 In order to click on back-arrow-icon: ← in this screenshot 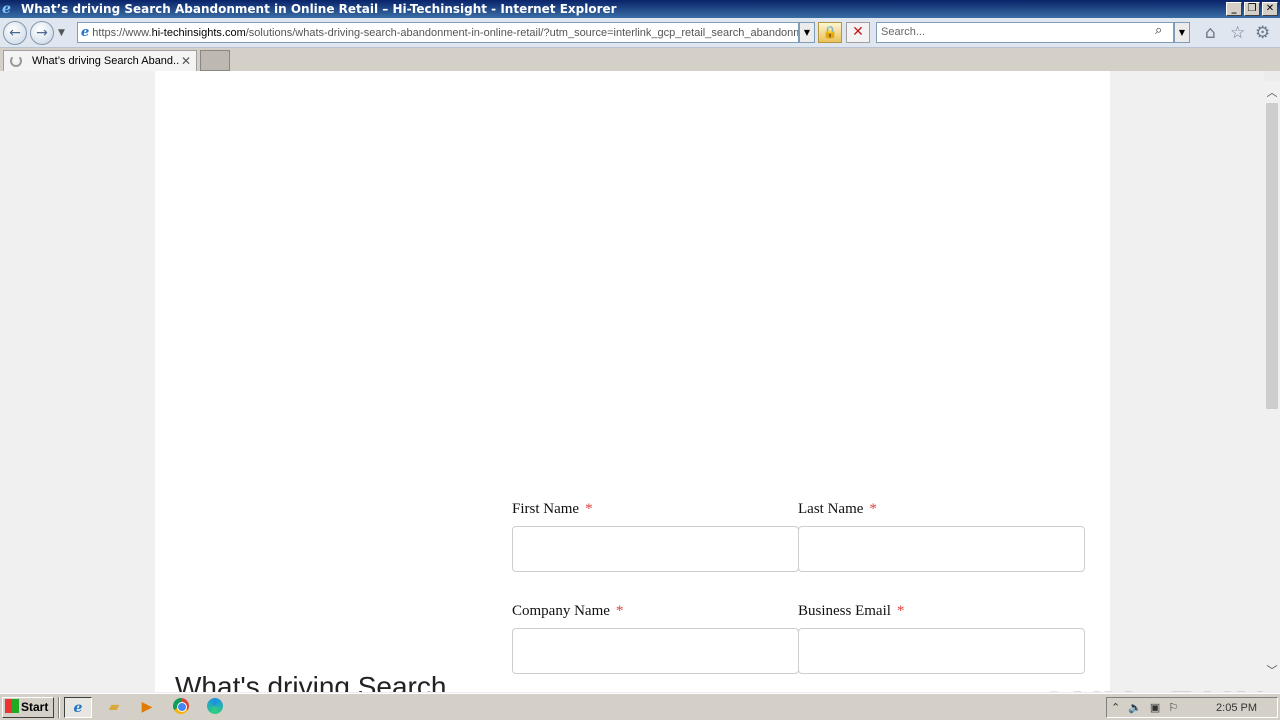, I will do `click(15, 33)`.